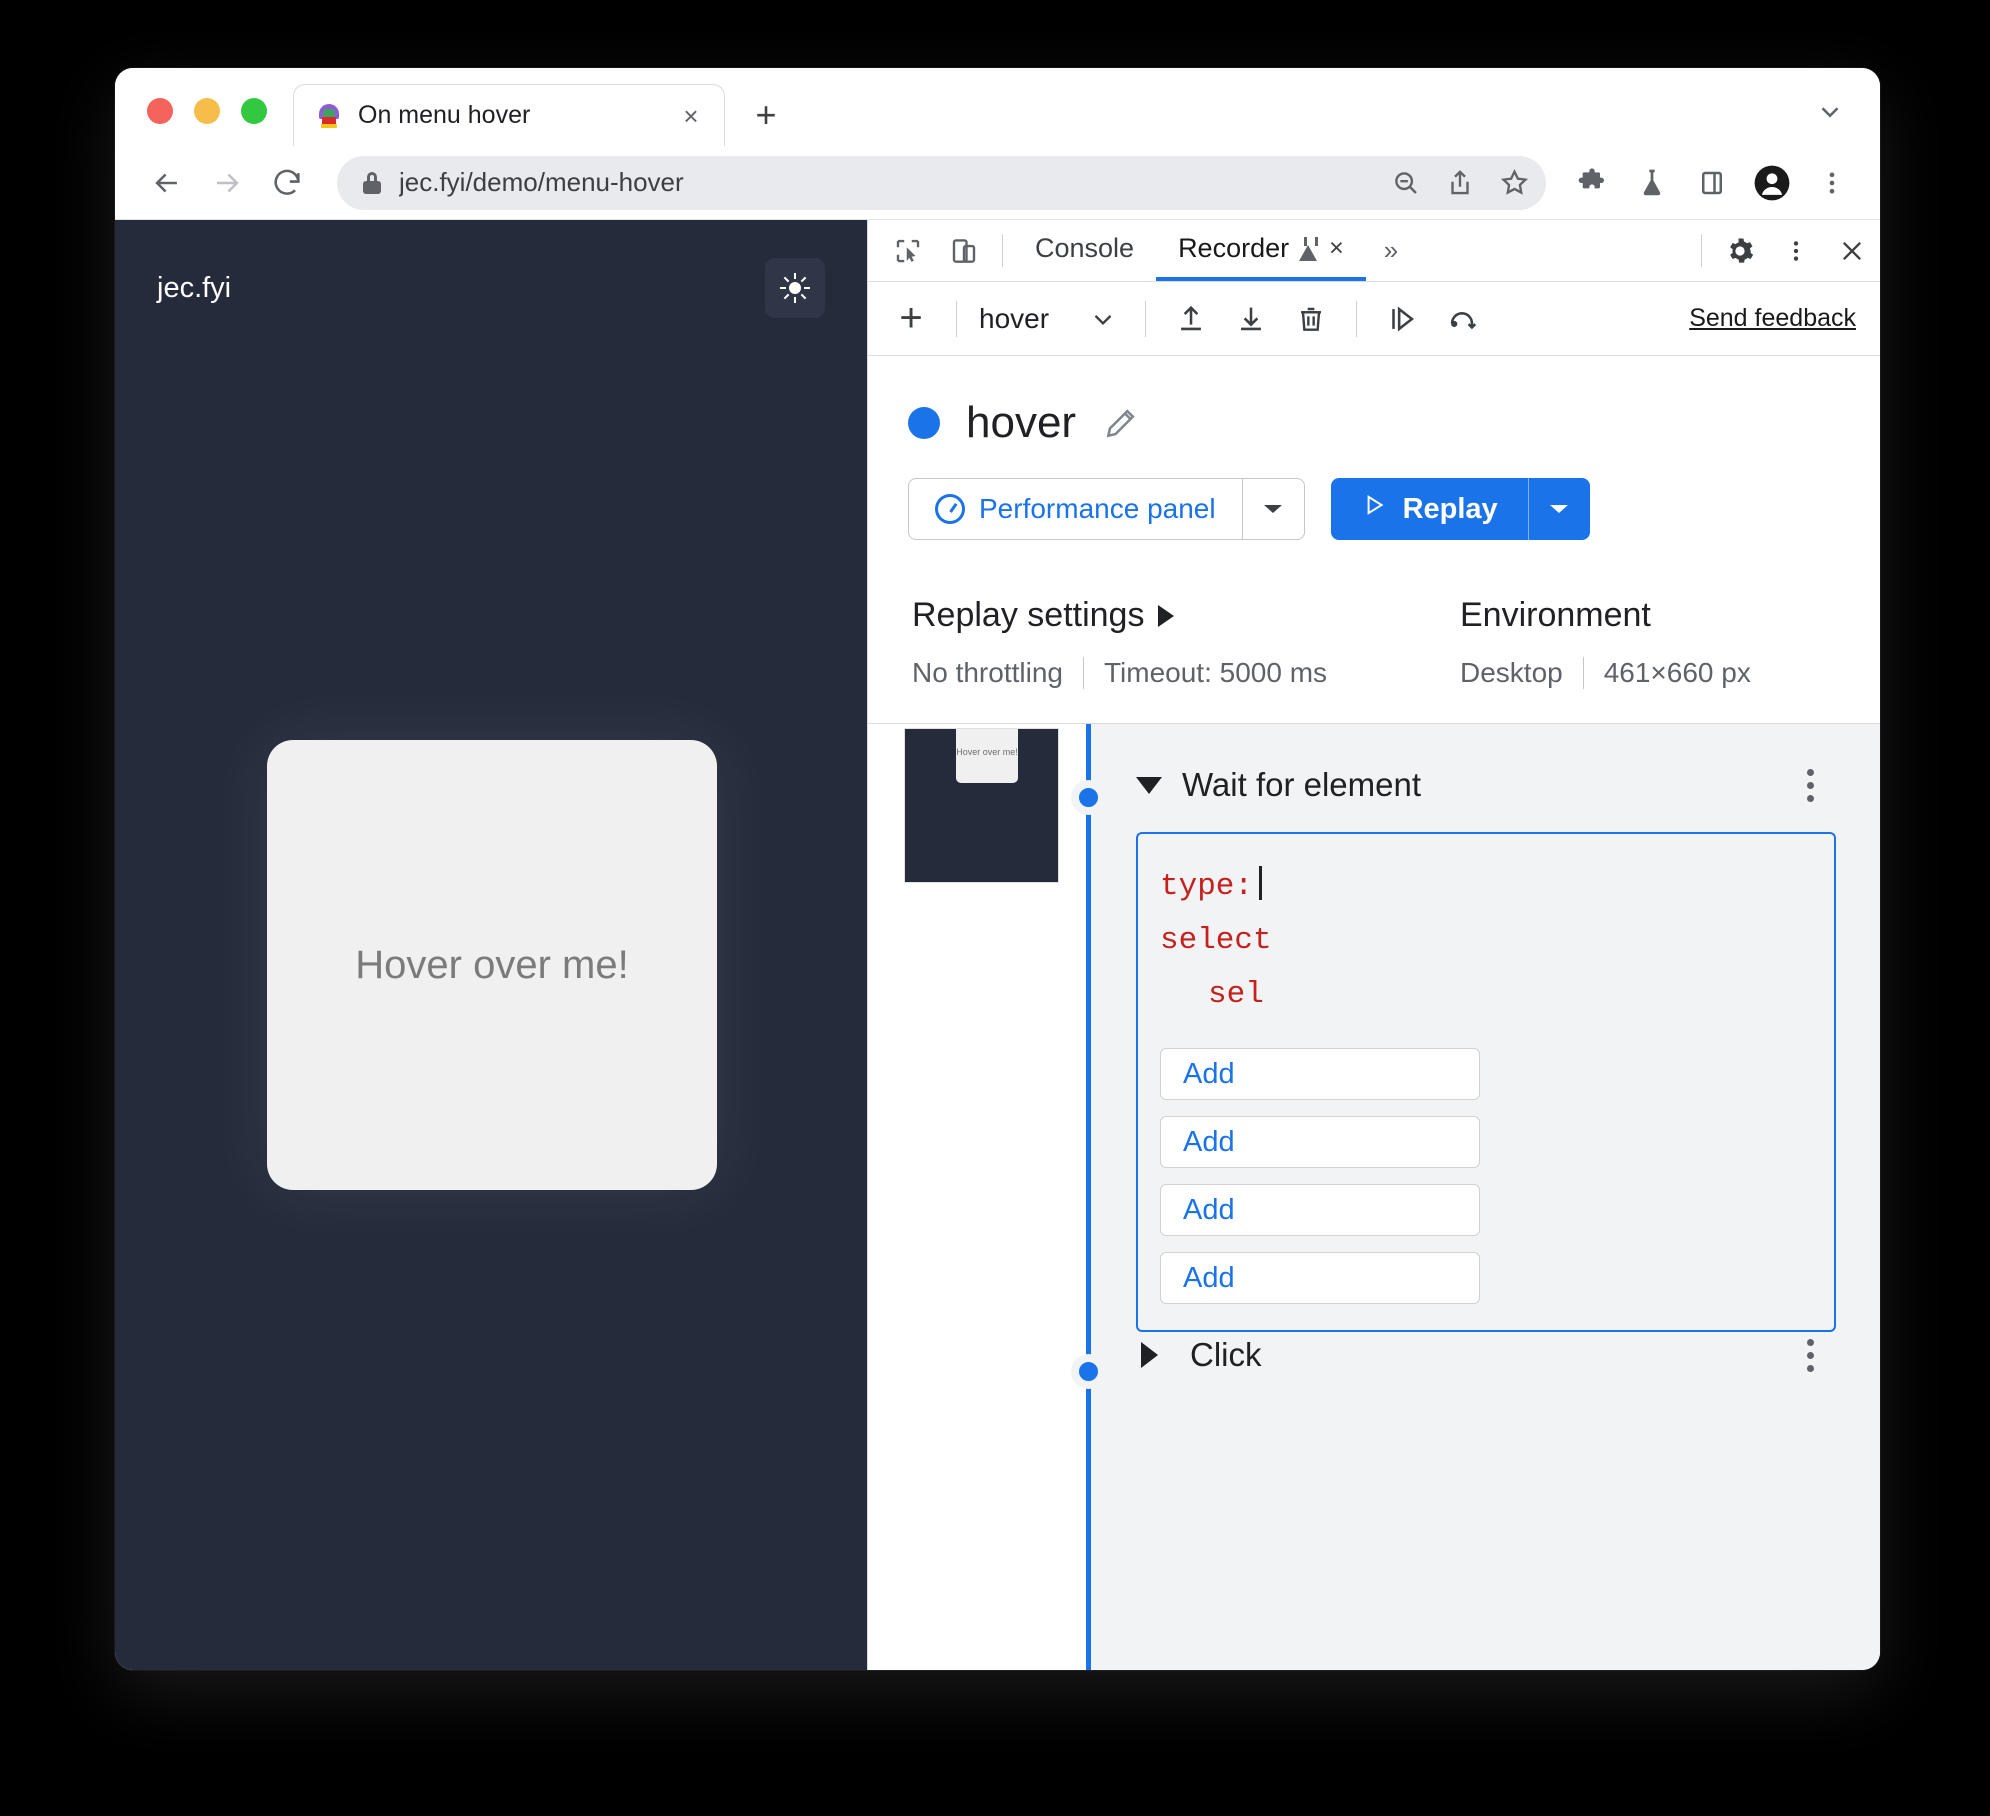 This screenshot has height=1816, width=1990. What do you see at coordinates (987, 672) in the screenshot?
I see `throttling-value: No throttling` at bounding box center [987, 672].